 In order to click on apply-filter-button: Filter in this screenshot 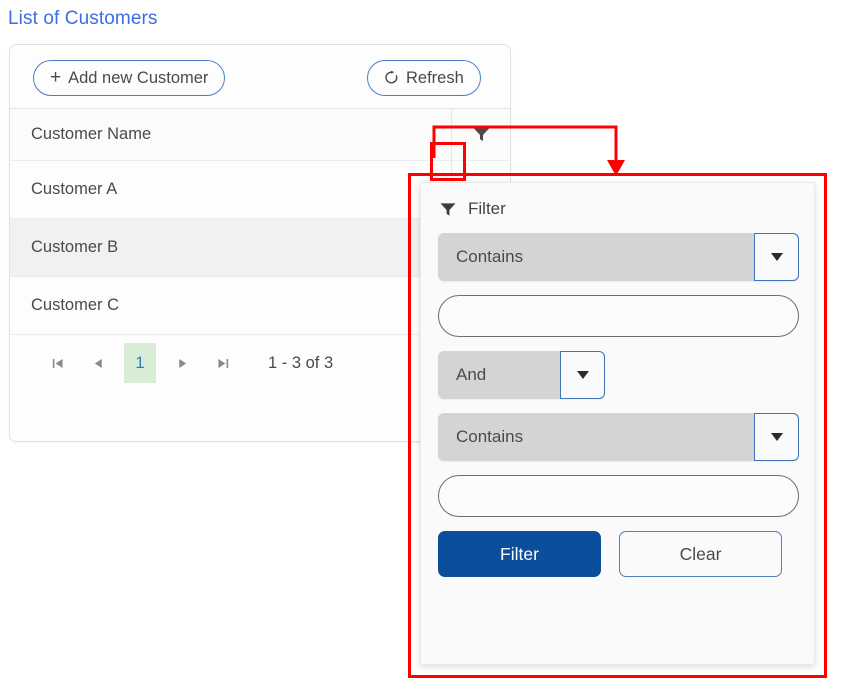, I will do `click(519, 554)`.